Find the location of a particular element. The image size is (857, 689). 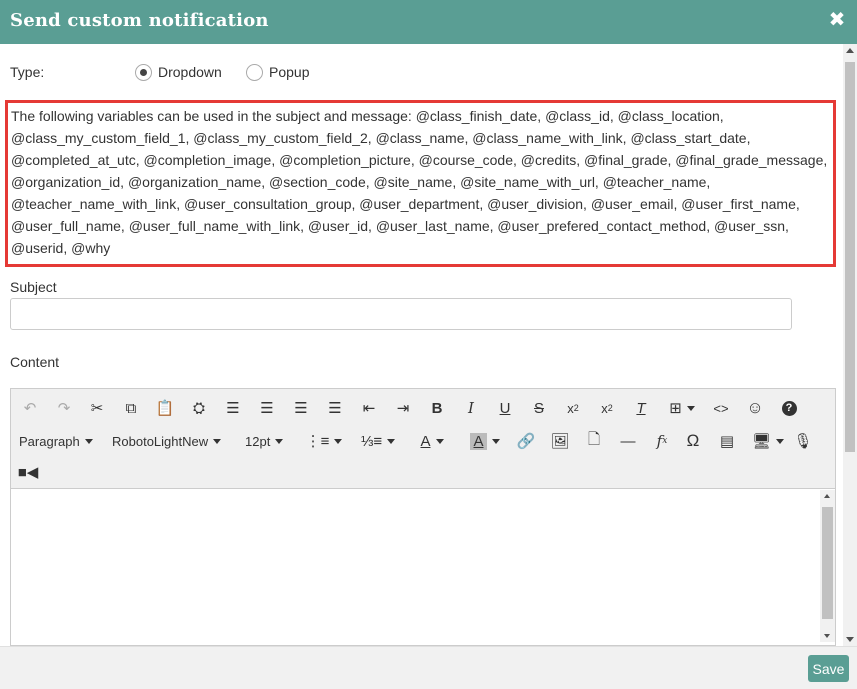

horizontal-rule-icon: — is located at coordinates (628, 441).